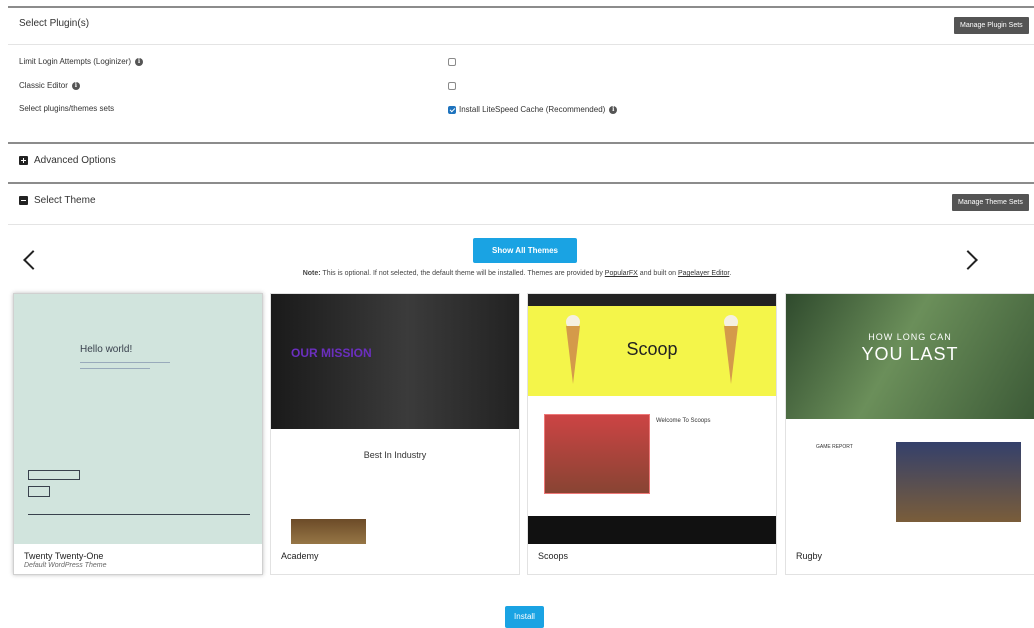 The width and height of the screenshot is (1034, 628). Describe the element at coordinates (657, 273) in the screenshot. I see `note-text: and built on` at that location.